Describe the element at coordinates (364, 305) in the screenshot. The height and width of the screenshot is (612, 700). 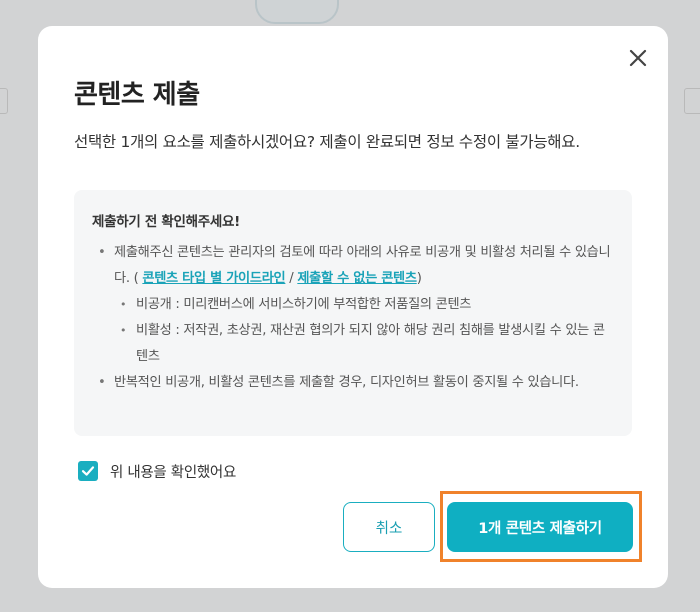
I see `notice-sub-item: 비공개 : 미리캔버스에 서비스하기에 부적합한 저품질의 콘텐츠` at that location.